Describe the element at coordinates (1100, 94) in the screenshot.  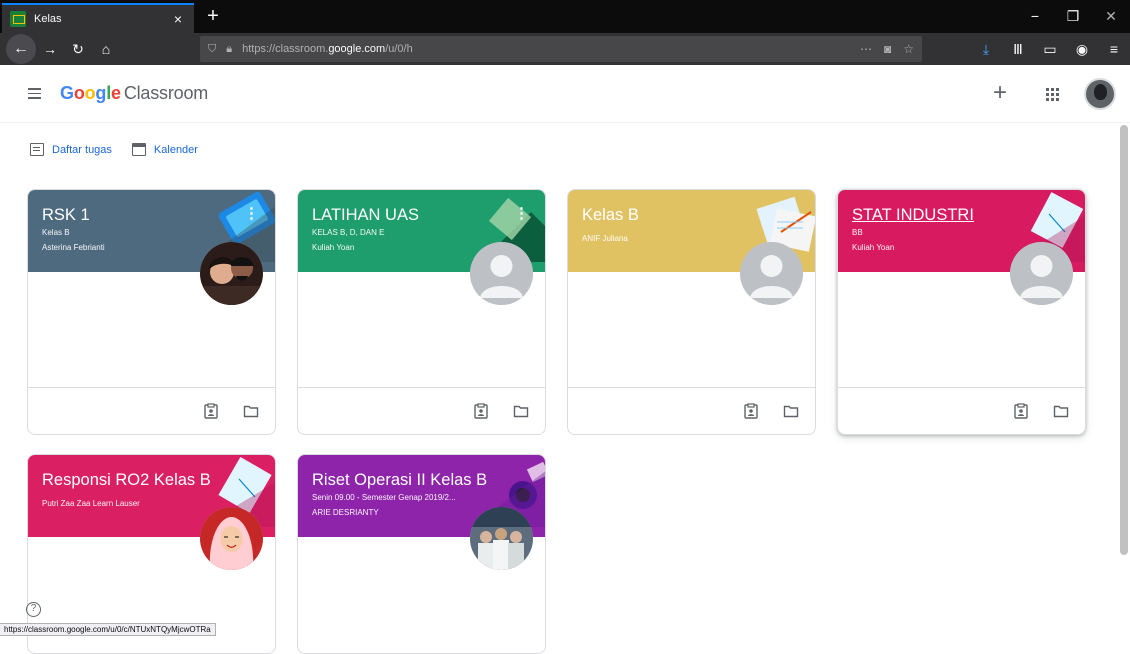
I see `account-avatar` at that location.